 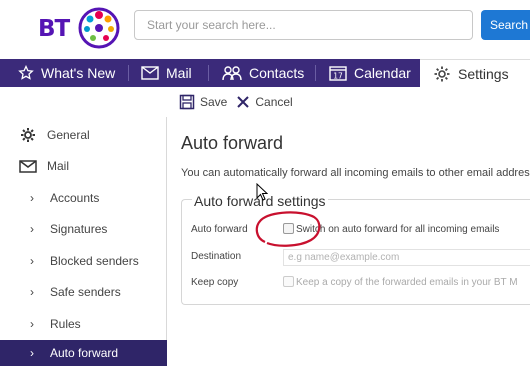 I want to click on bt-logo: BT, so click(x=69, y=28).